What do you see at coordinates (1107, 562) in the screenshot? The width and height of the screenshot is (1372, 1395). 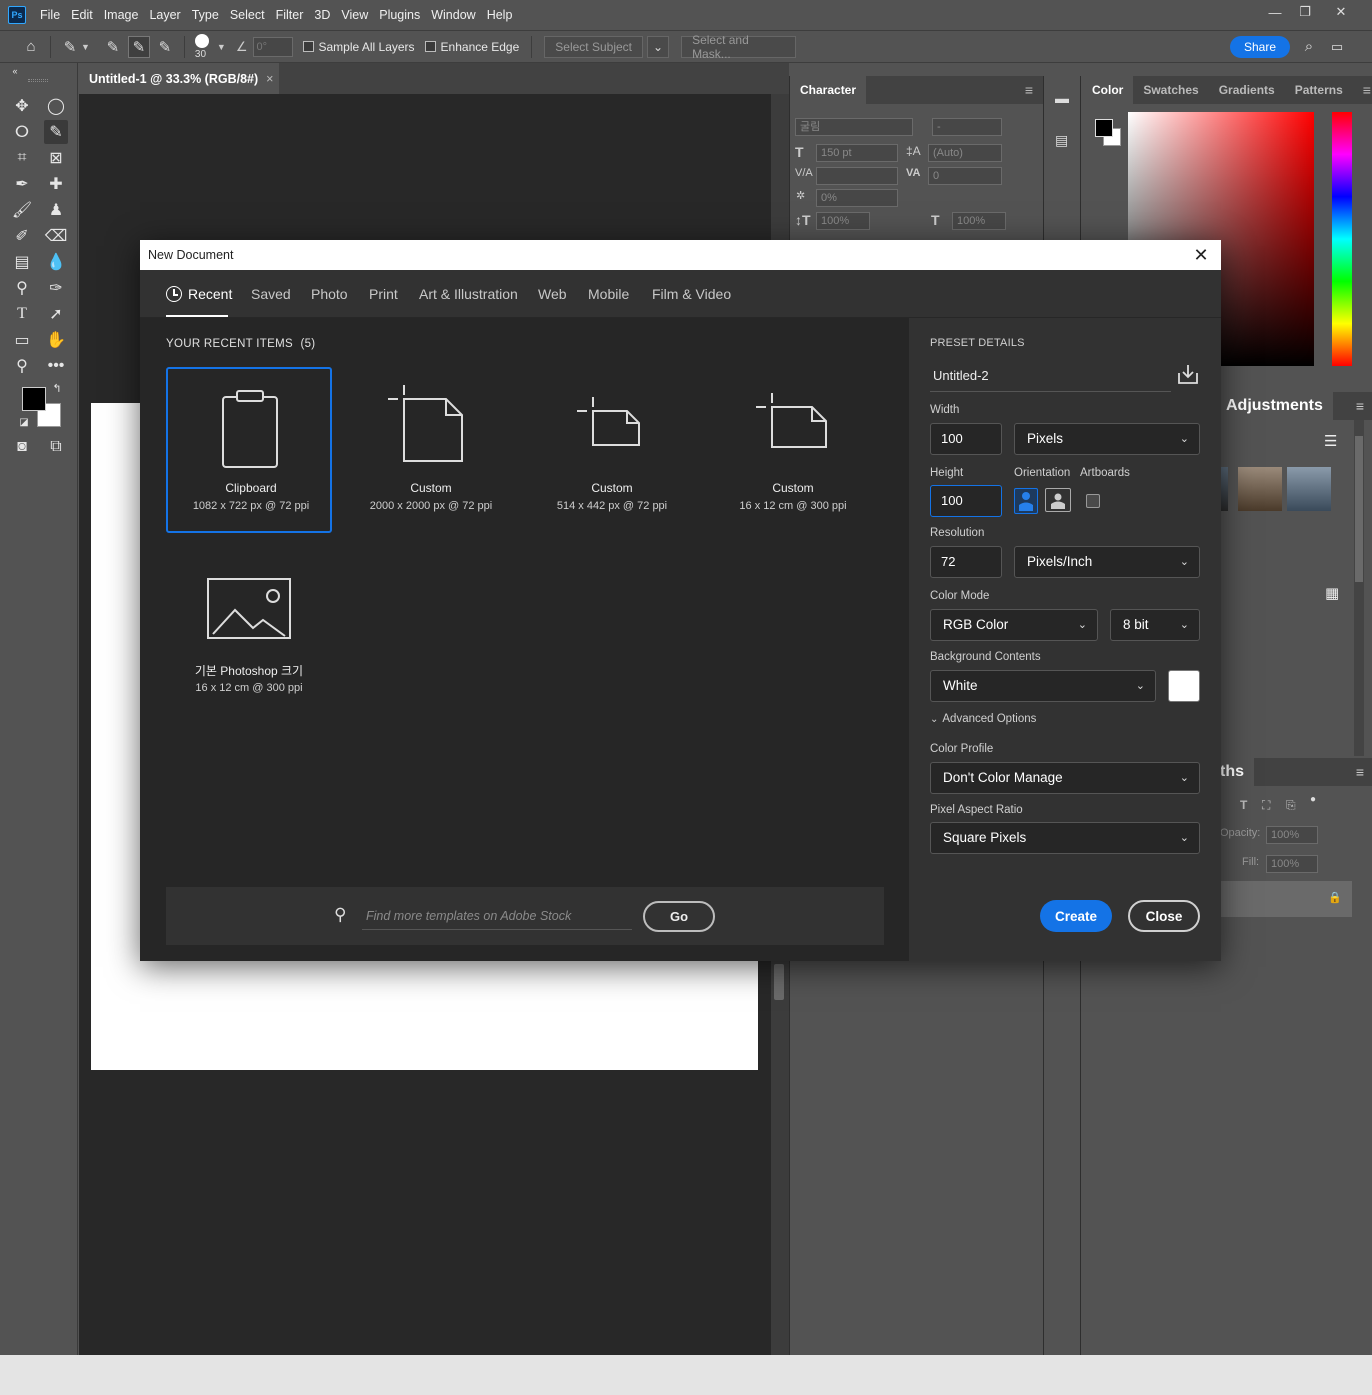 I see `resolution-unit-select: Pixels/Inch ⌄` at bounding box center [1107, 562].